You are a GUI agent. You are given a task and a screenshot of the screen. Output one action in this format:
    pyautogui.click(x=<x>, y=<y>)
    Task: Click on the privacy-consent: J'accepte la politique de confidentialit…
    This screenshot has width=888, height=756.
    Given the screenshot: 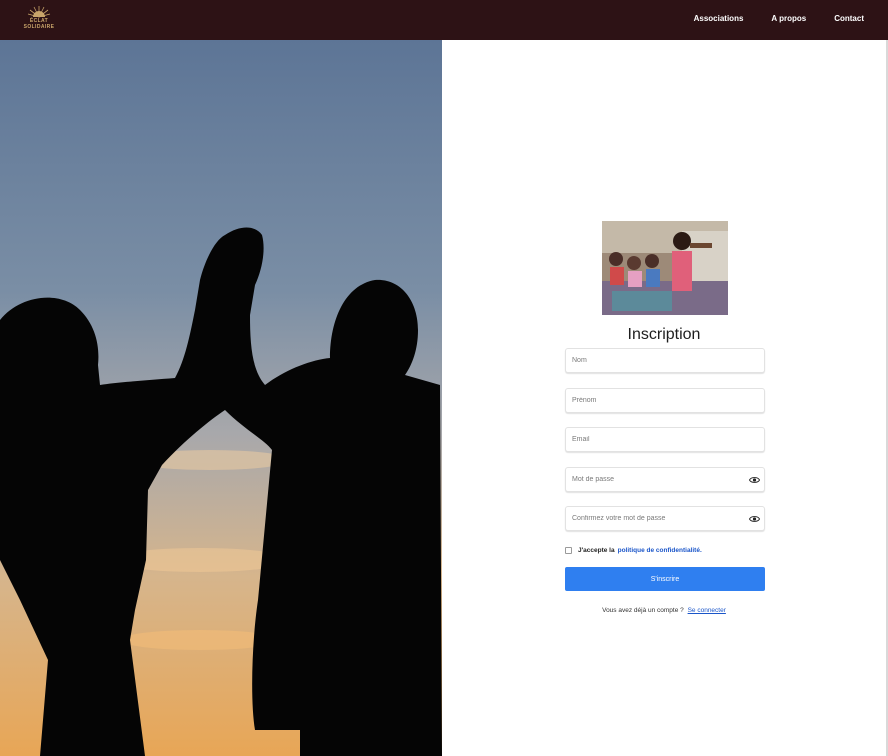 What is the action you would take?
    pyautogui.click(x=633, y=550)
    